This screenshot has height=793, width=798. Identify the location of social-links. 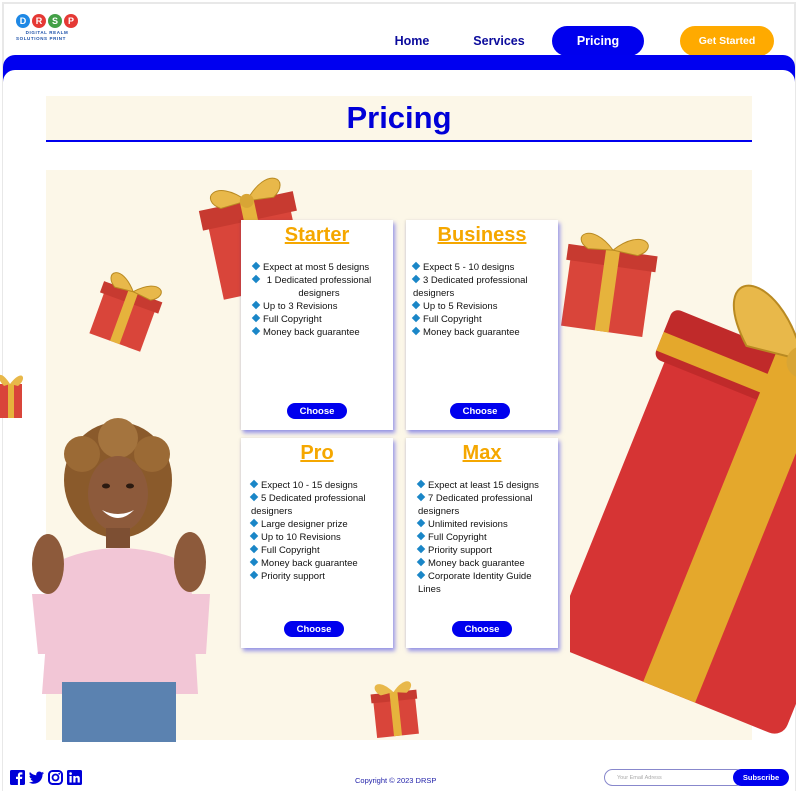
(46, 777).